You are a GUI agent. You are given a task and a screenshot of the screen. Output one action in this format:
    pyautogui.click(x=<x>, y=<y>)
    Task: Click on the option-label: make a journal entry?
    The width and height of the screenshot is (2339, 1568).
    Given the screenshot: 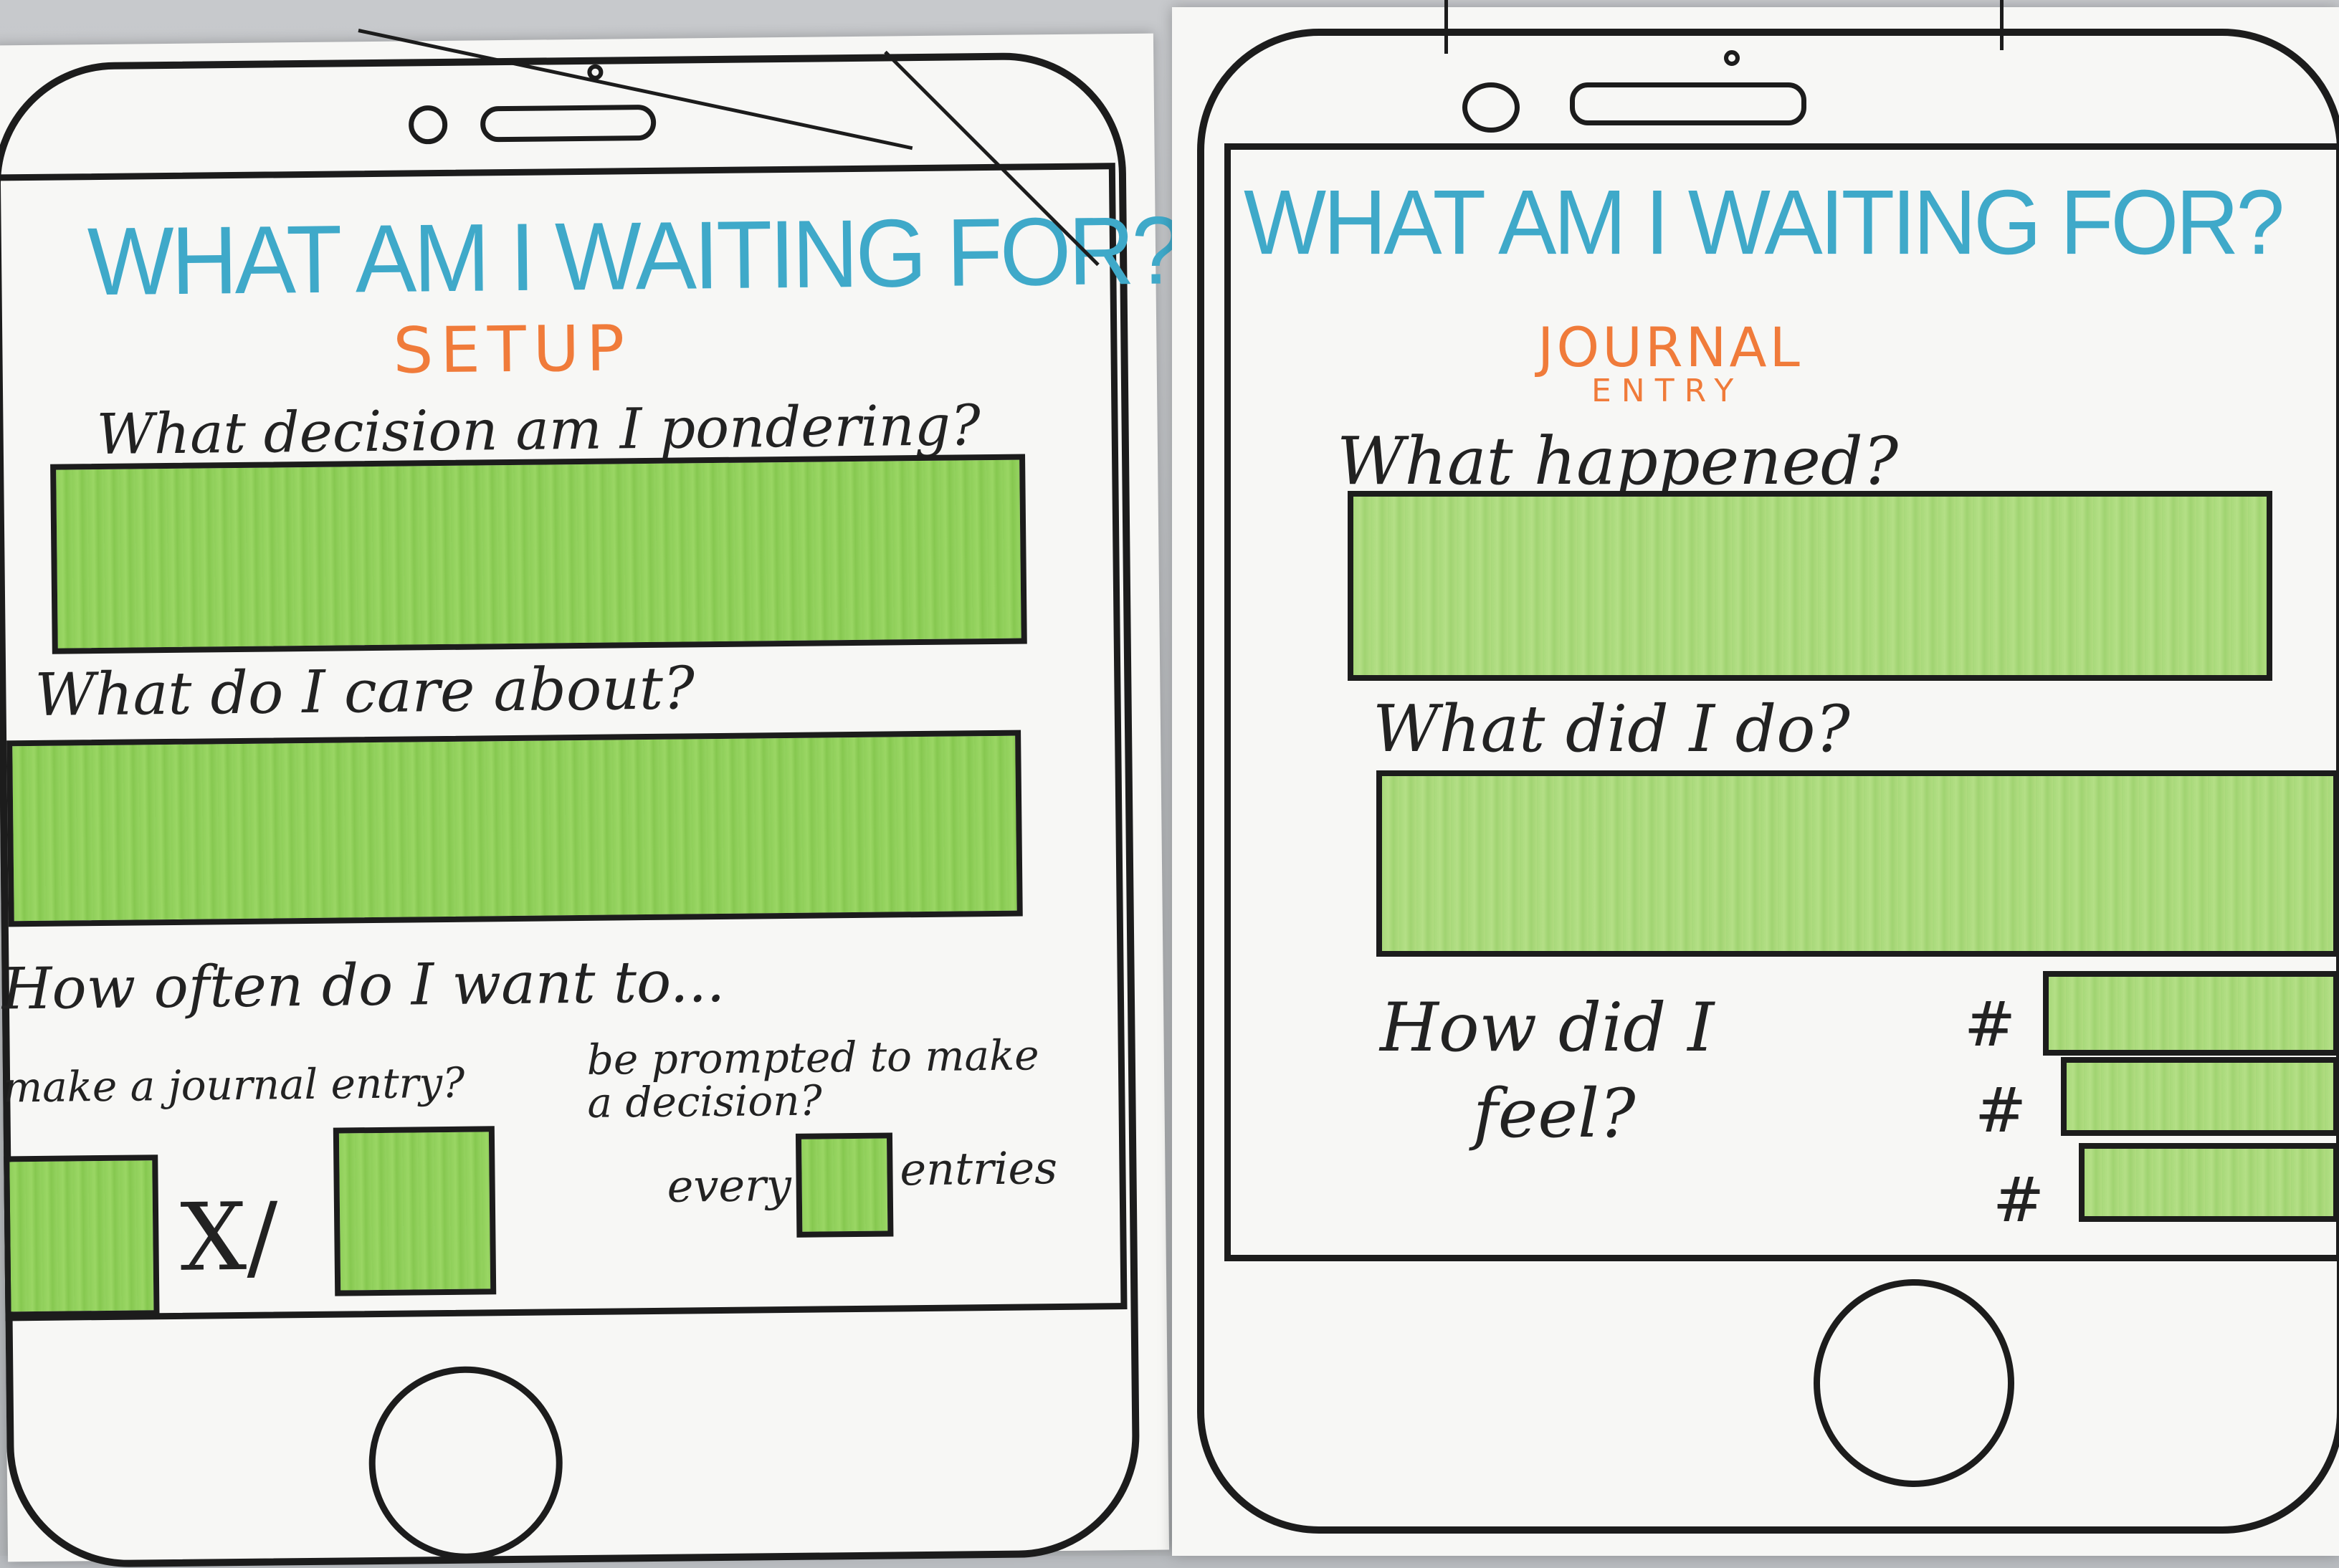 What is the action you would take?
    pyautogui.click(x=233, y=1085)
    